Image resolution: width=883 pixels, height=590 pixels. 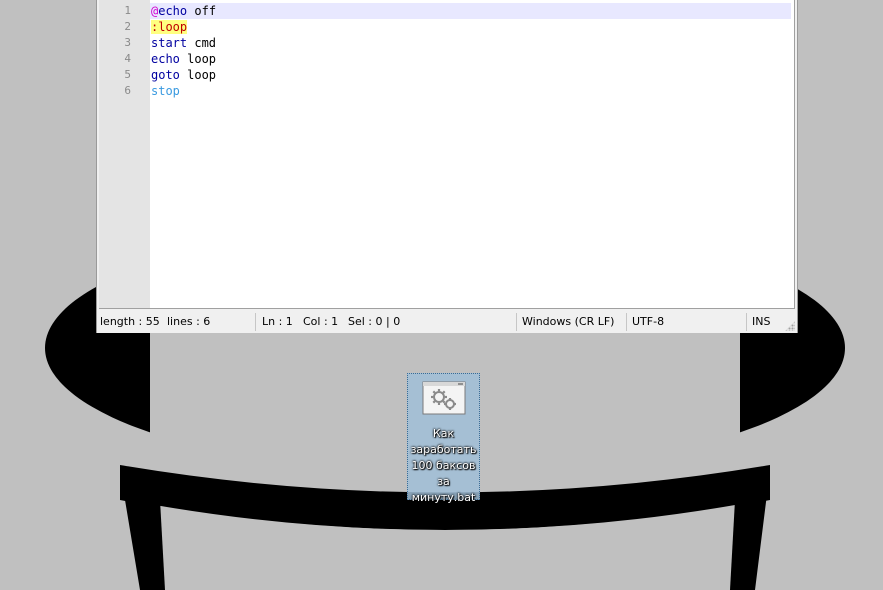 What do you see at coordinates (202, 11) in the screenshot?
I see `code-token: off` at bounding box center [202, 11].